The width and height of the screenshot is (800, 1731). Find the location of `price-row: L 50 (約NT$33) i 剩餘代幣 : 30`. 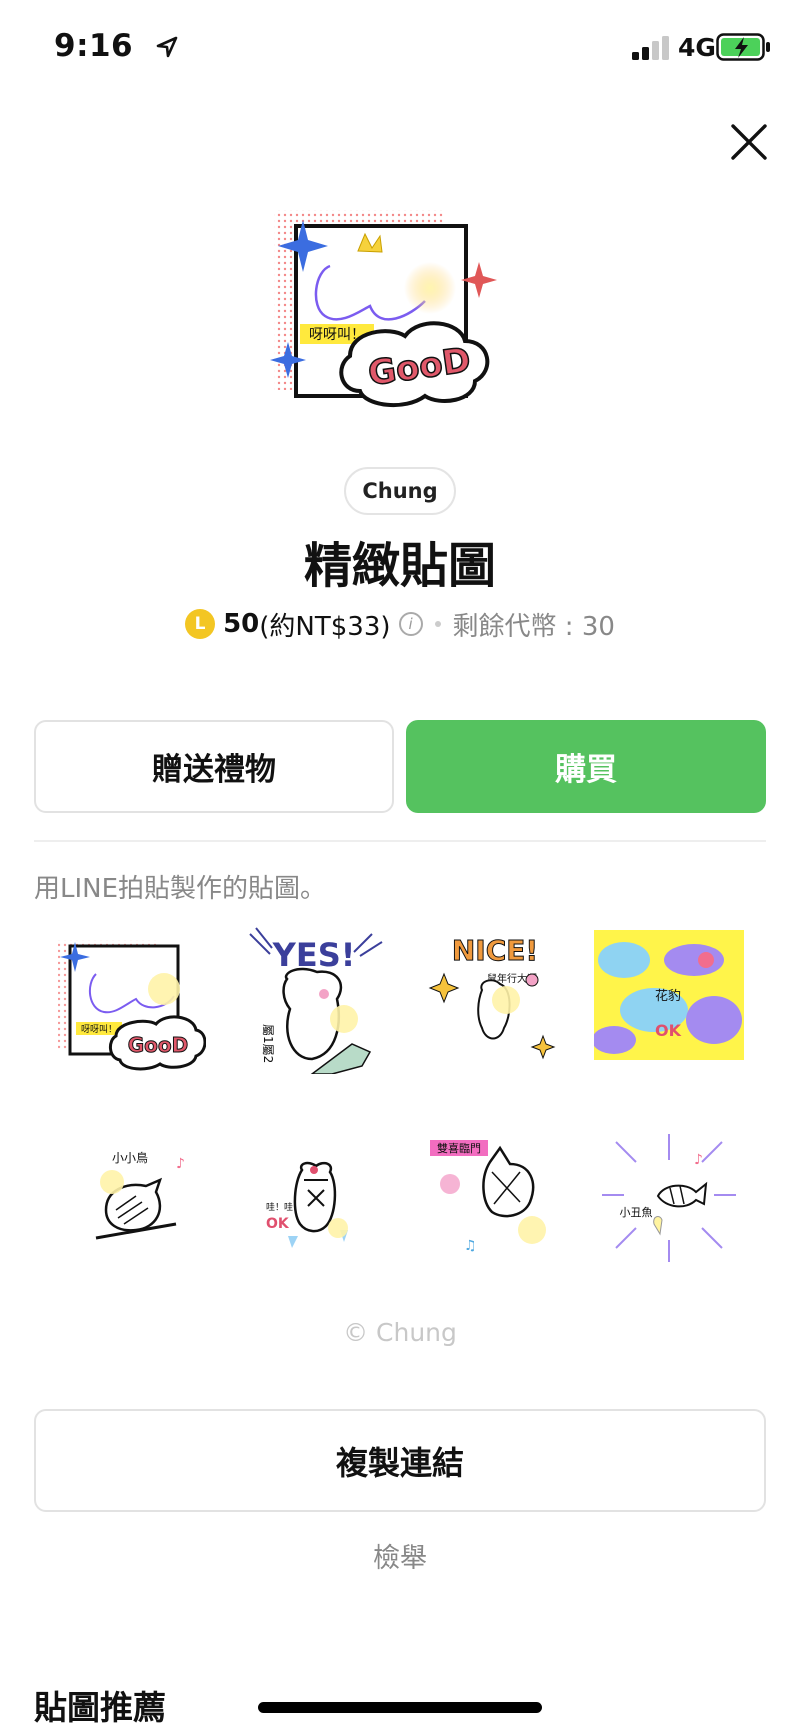

price-row: L 50 (約NT$33) i 剩餘代幣 : 30 is located at coordinates (400, 624).